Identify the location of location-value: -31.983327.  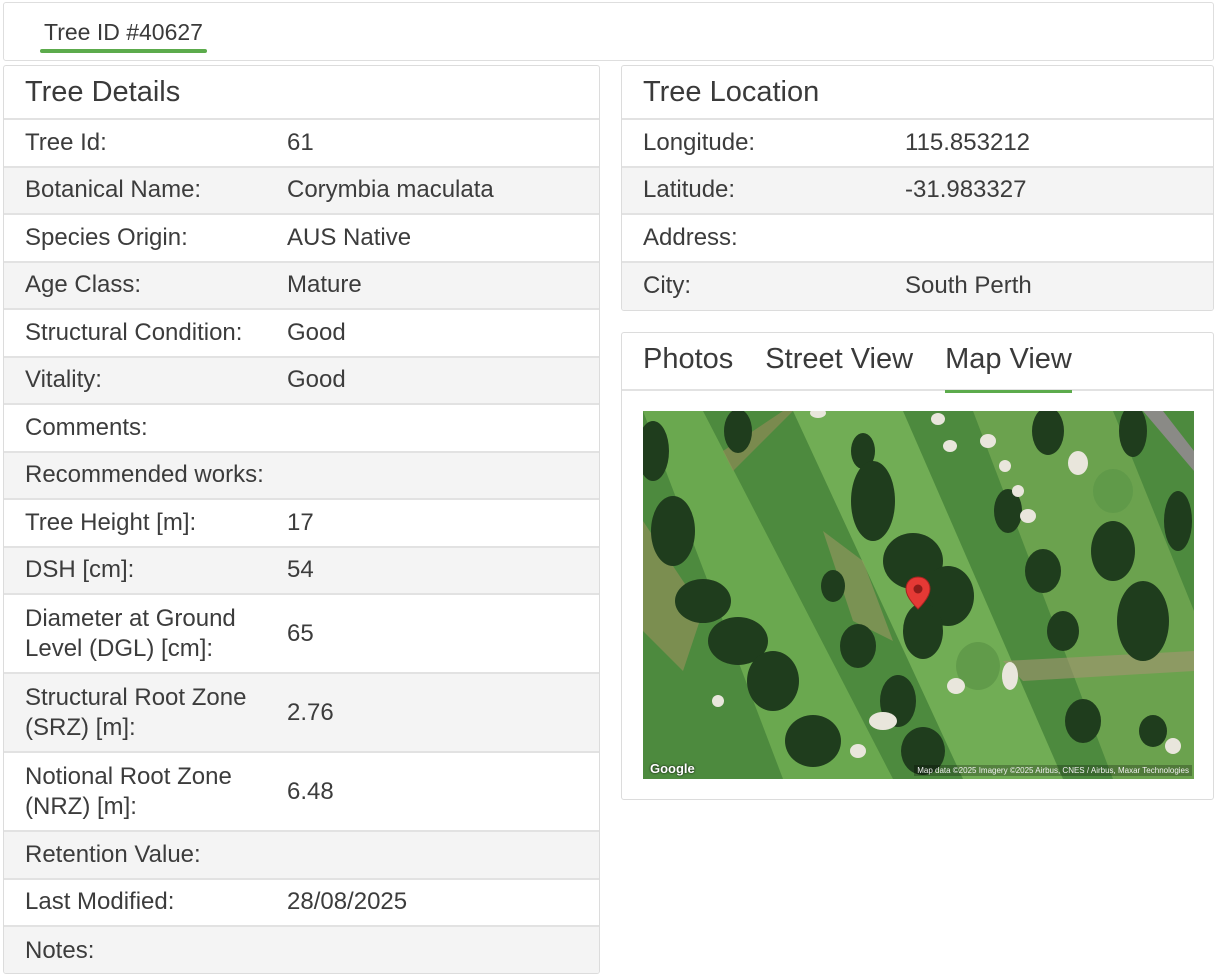
(966, 190).